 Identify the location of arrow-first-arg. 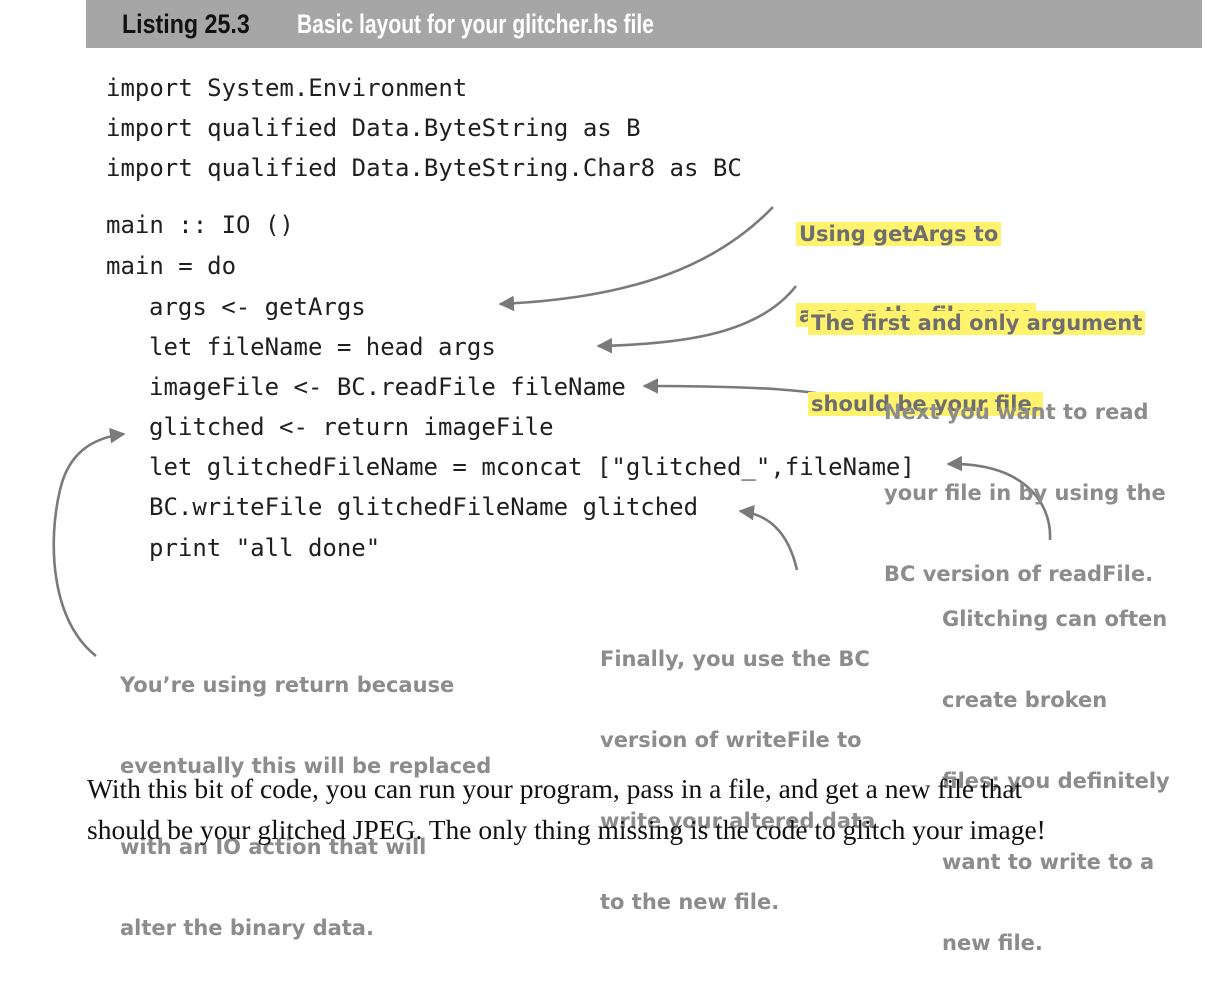
(697, 319).